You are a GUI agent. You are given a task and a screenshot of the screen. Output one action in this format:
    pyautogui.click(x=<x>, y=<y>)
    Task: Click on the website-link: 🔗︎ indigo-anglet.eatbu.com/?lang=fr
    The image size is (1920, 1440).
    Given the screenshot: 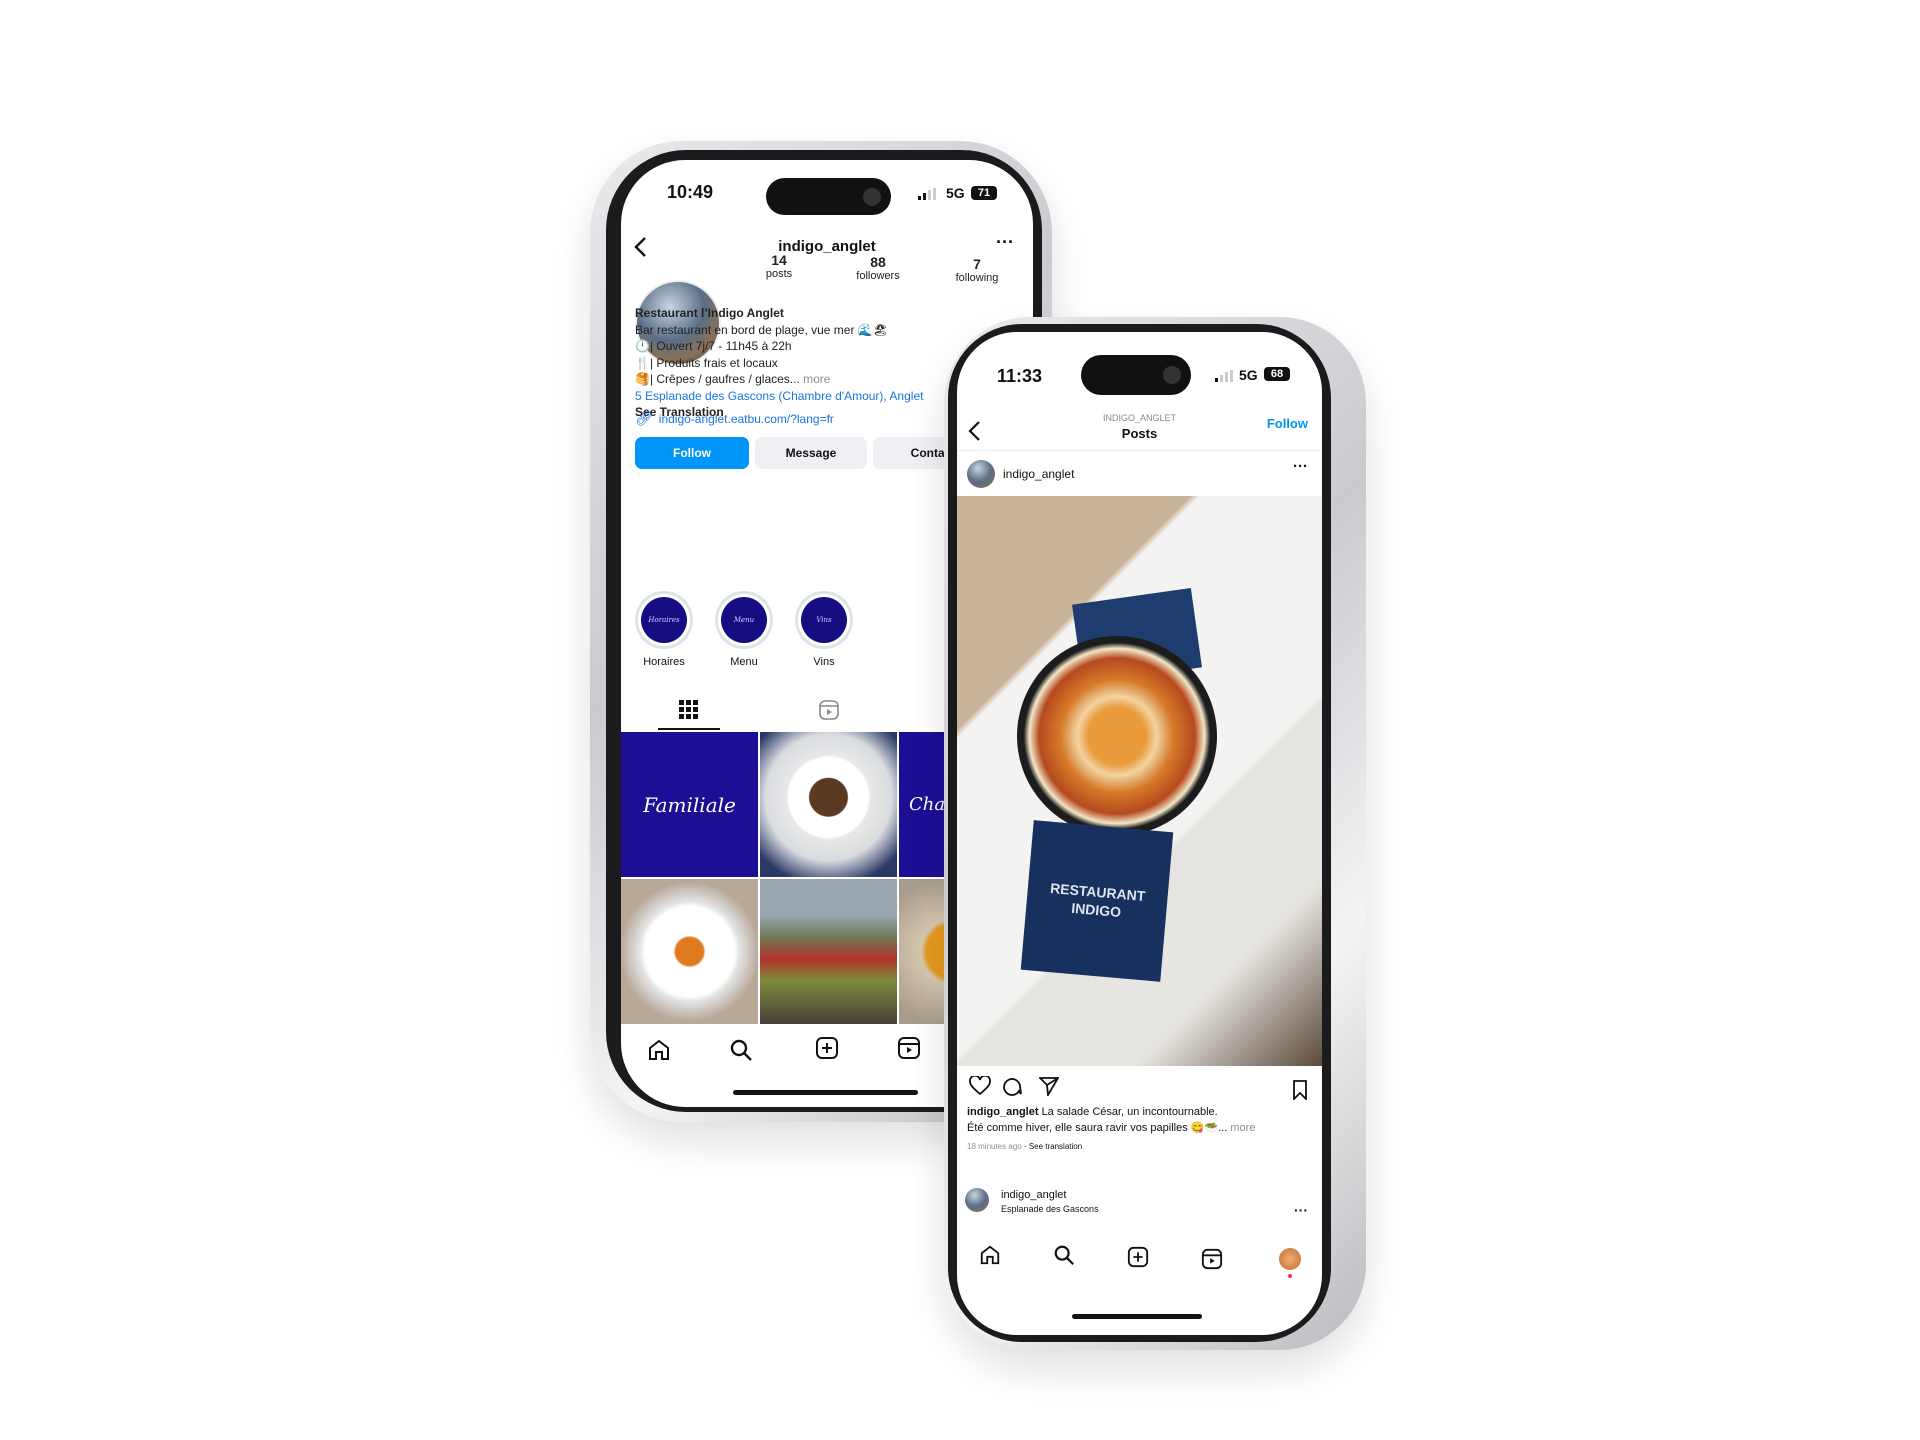 What is the action you would take?
    pyautogui.click(x=734, y=418)
    